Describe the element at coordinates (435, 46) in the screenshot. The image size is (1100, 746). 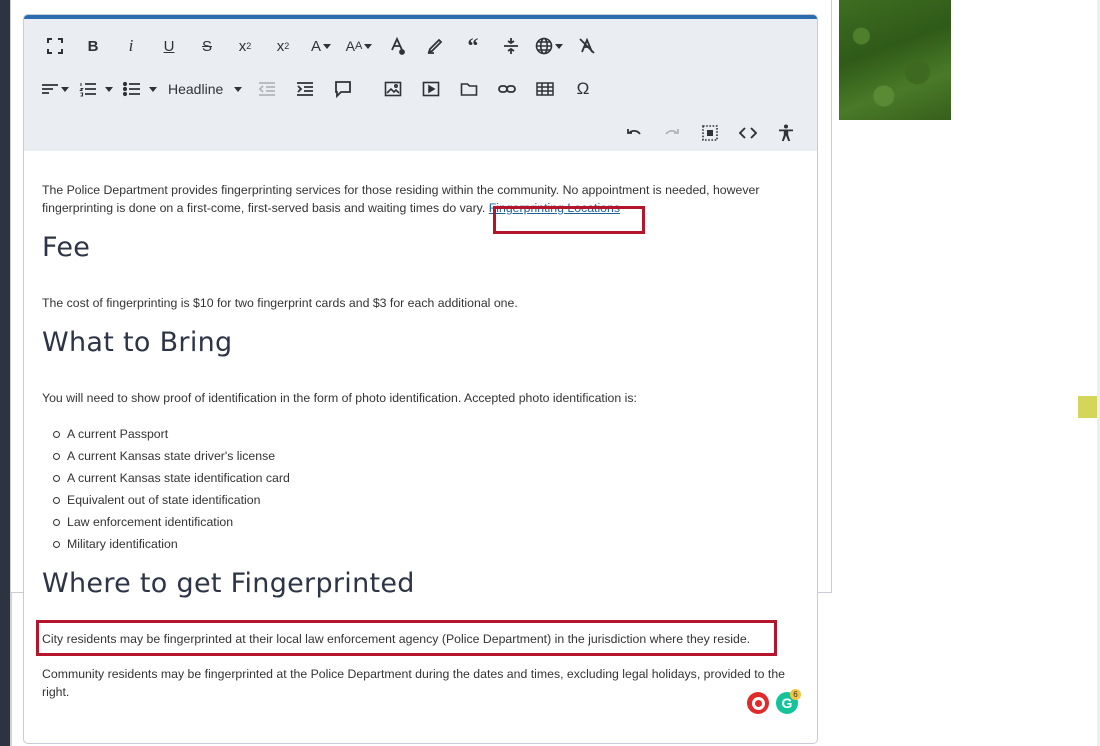
I see `highlighter-icon` at that location.